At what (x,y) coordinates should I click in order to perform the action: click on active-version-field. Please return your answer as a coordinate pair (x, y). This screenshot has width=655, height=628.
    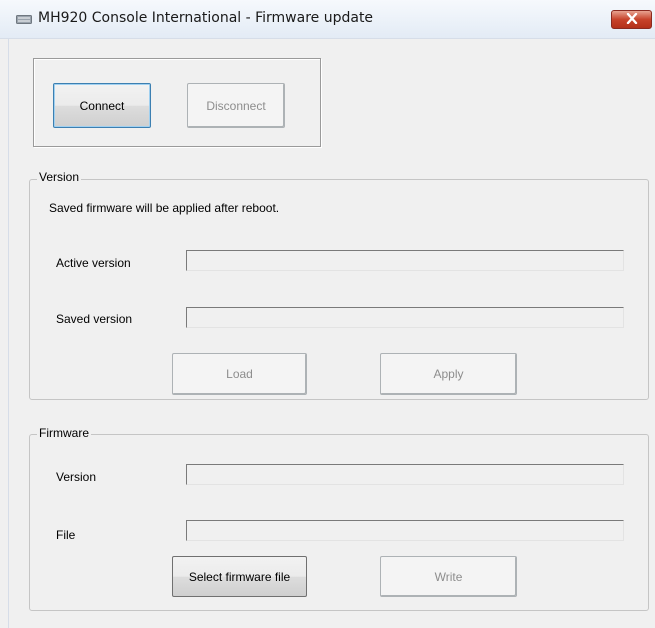
    Looking at the image, I should click on (405, 260).